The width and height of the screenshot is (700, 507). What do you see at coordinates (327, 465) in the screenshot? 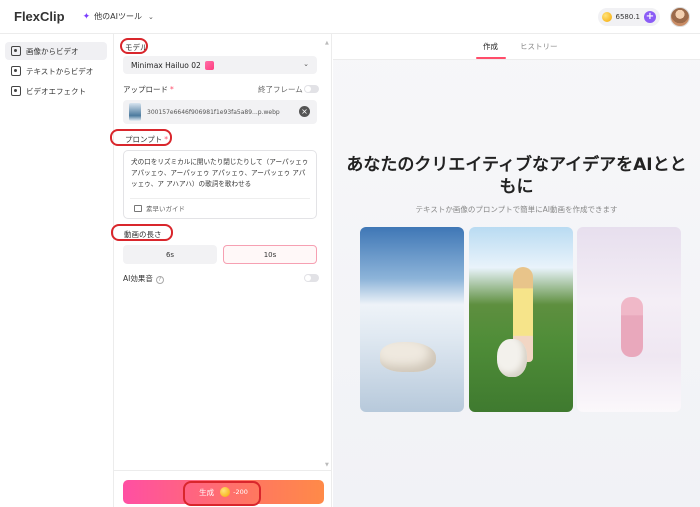
I see `scroll-down-arrow: ▼` at bounding box center [327, 465].